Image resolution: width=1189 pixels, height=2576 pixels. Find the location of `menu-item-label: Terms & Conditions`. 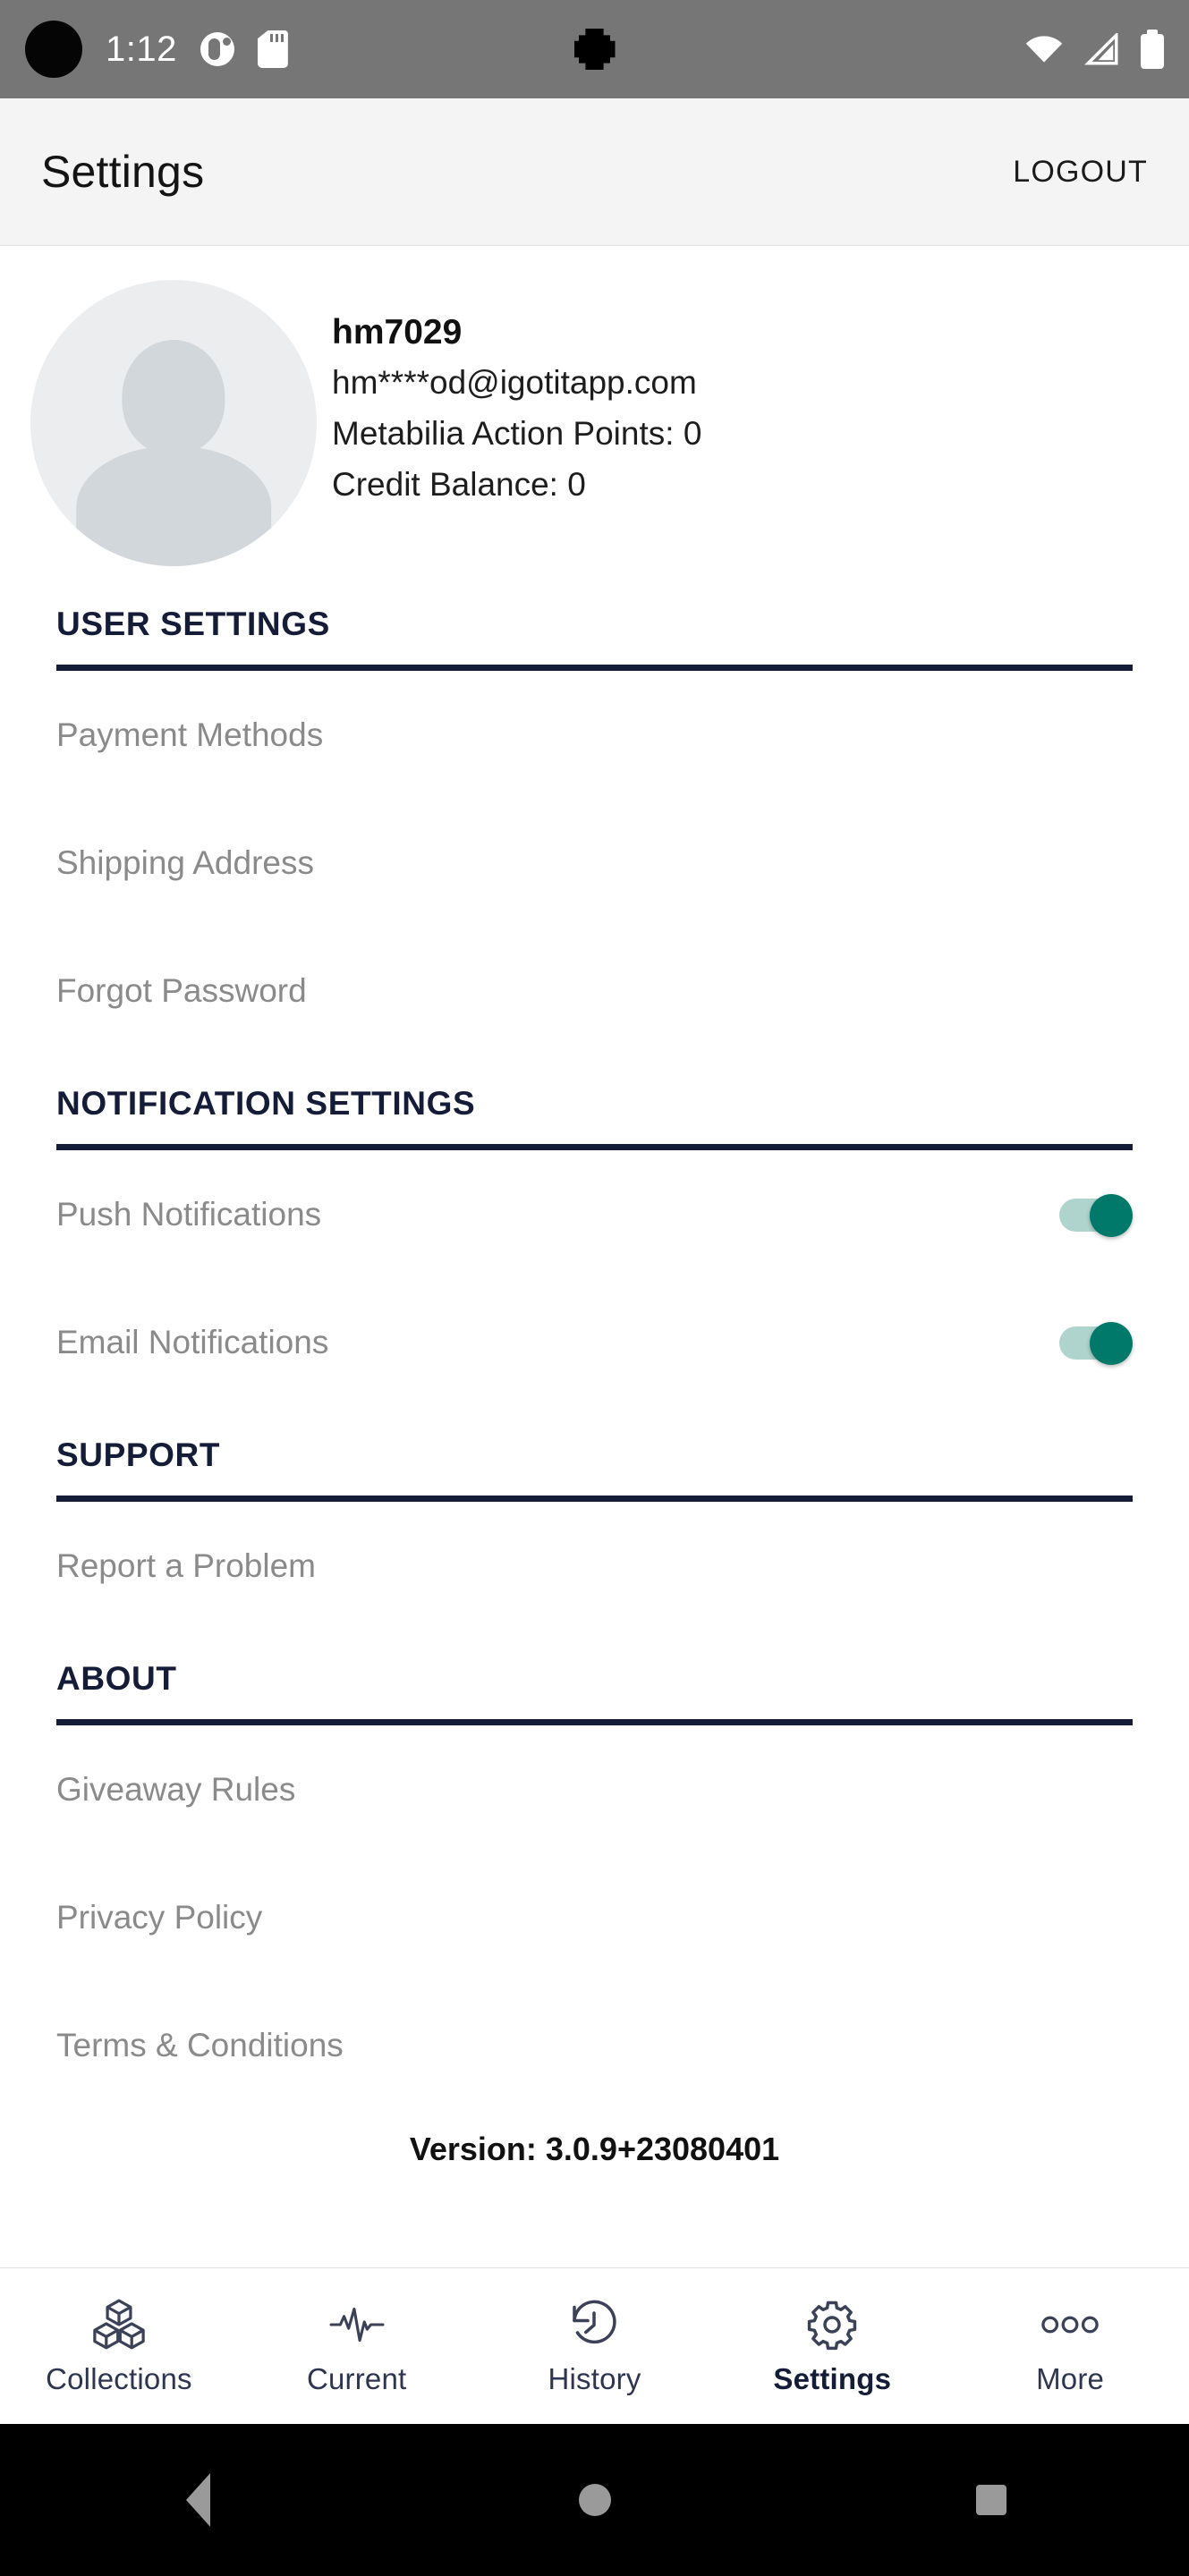

menu-item-label: Terms & Conditions is located at coordinates (200, 2044).